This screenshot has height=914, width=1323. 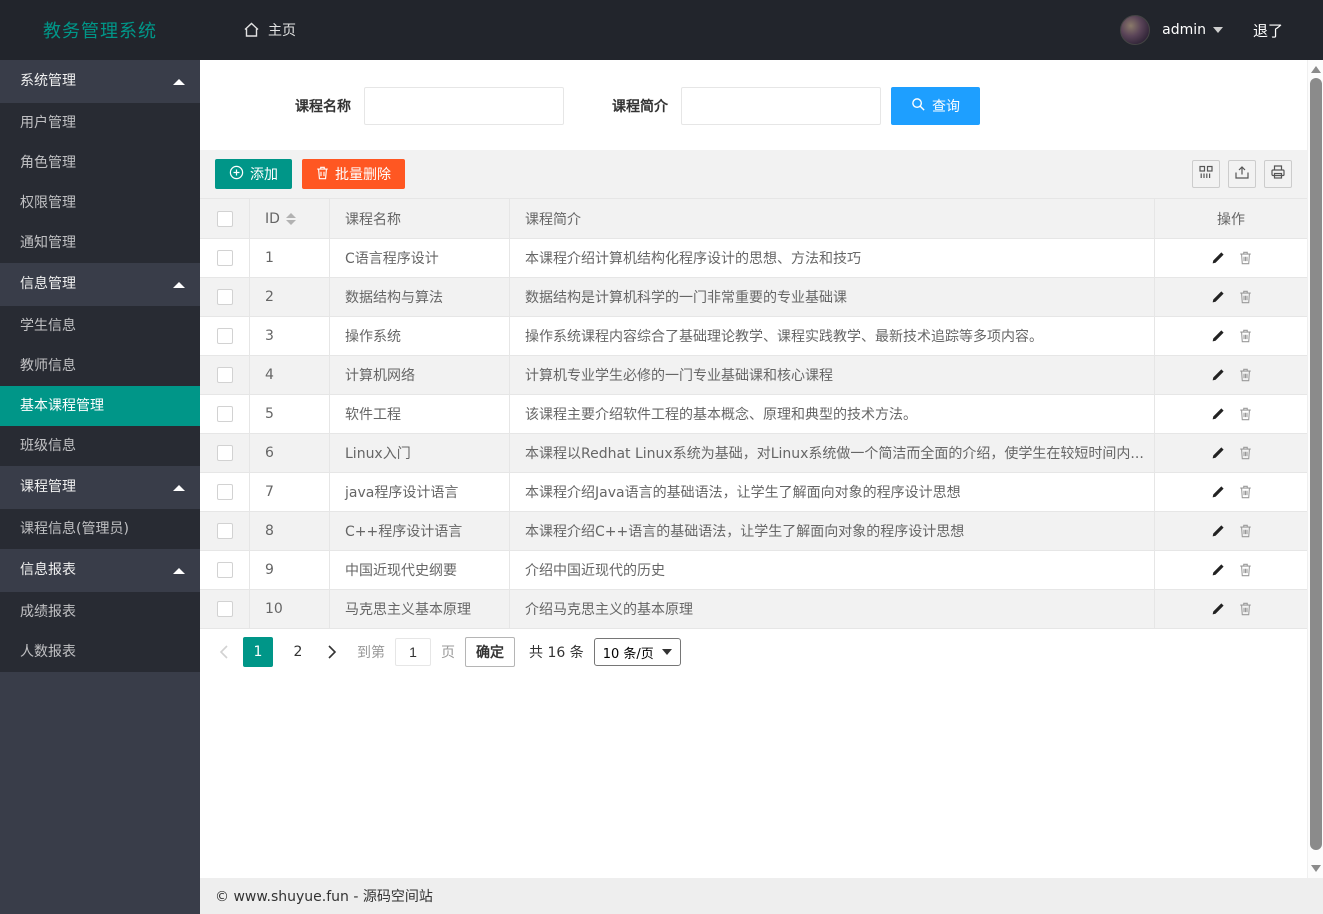 What do you see at coordinates (100, 284) in the screenshot?
I see `sidebar-group-info: 信息管理` at bounding box center [100, 284].